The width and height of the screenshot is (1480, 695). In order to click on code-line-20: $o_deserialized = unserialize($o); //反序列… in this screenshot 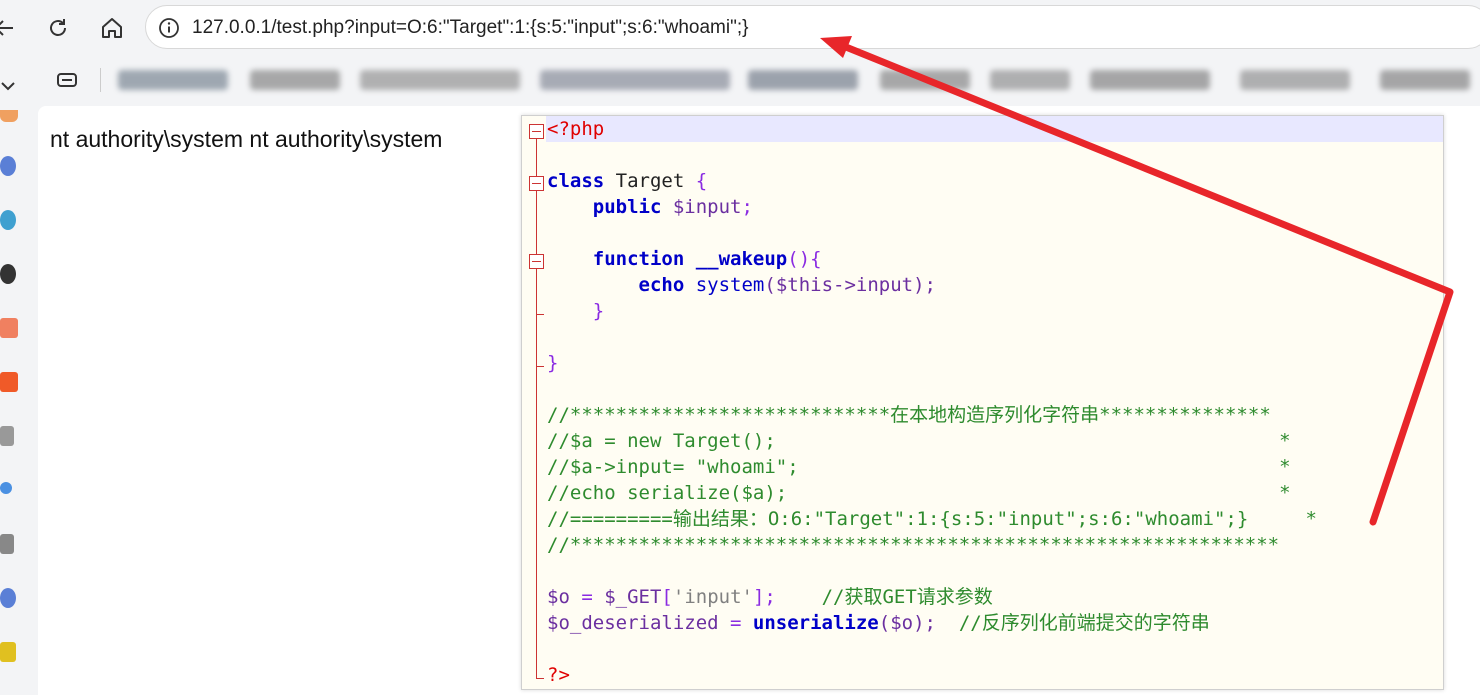, I will do `click(994, 623)`.